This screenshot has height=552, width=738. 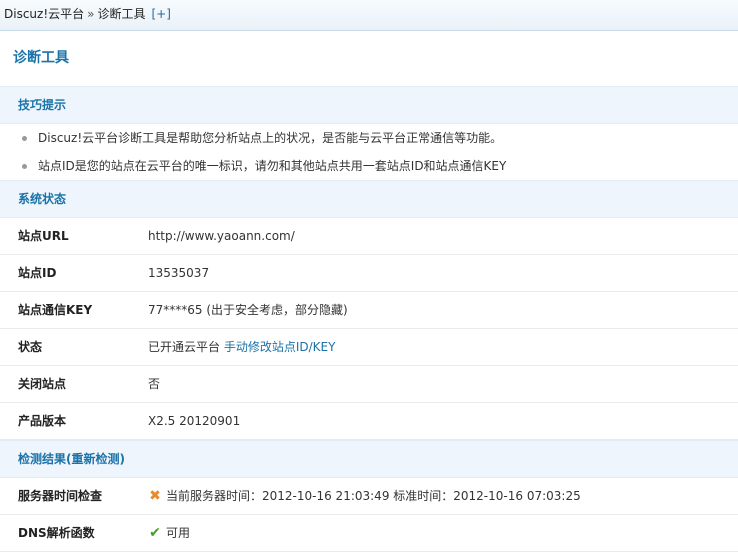 I want to click on status-row-version: 产品版本 X2.5 20120901, so click(x=369, y=421).